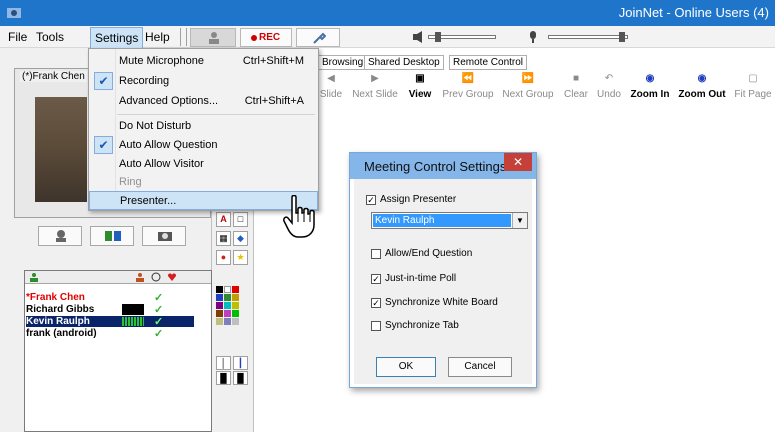 The height and width of the screenshot is (432, 775). I want to click on star-icon: ★, so click(240, 257).